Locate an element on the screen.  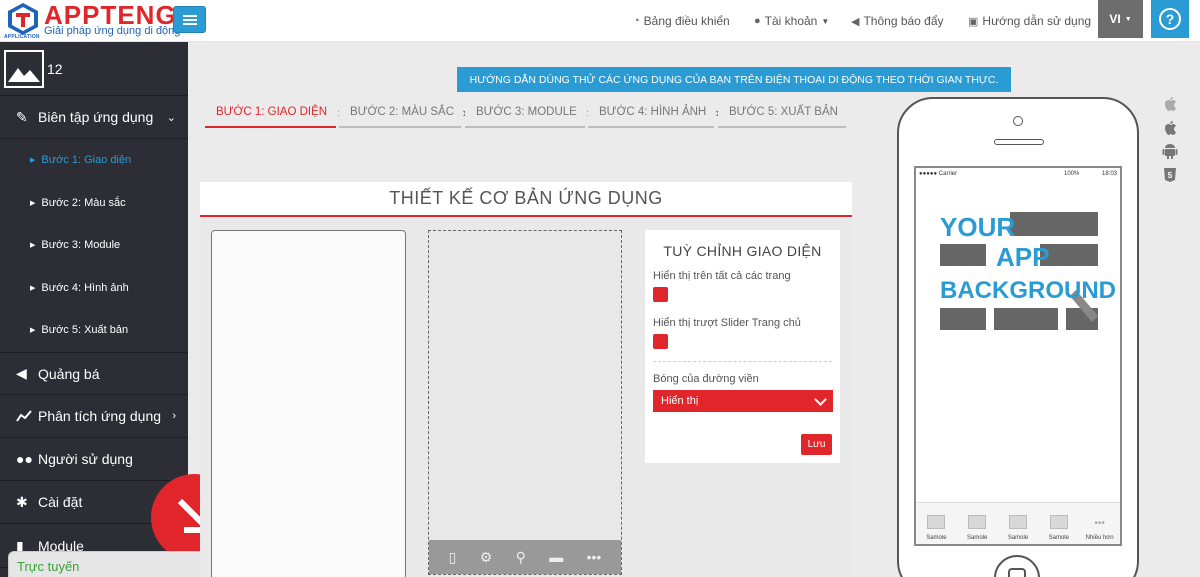
gear-icon: ⚙ is located at coordinates (486, 557).